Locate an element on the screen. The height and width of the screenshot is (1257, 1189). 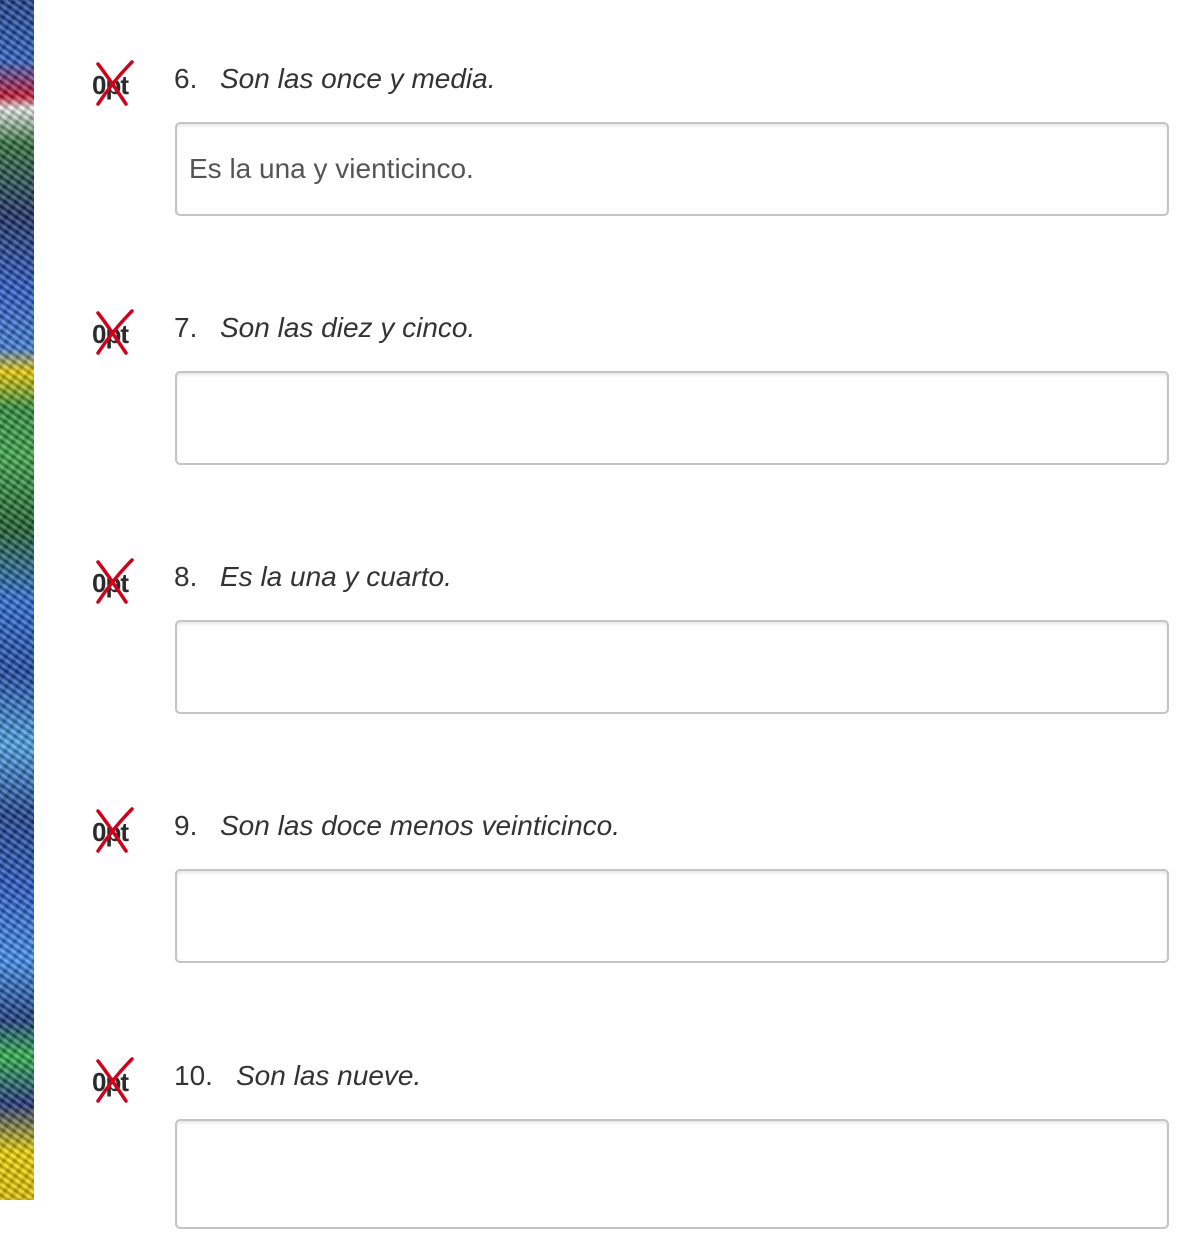
question-prompt: Son las diez y cinco. is located at coordinates (348, 327).